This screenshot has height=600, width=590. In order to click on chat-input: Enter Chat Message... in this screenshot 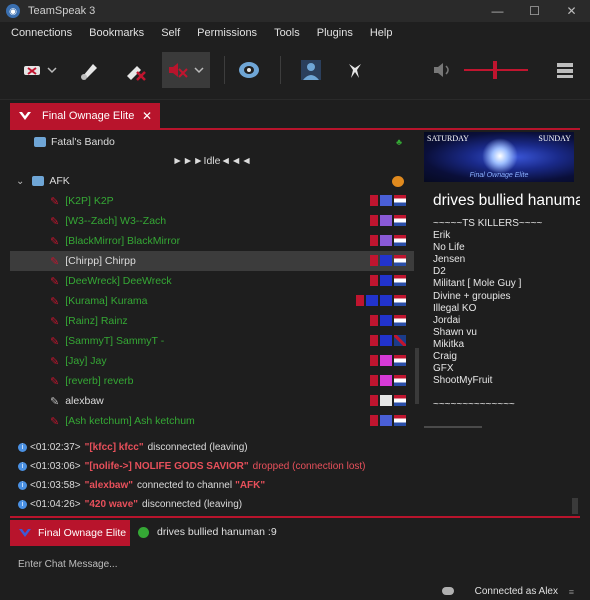, I will do `click(295, 565)`.